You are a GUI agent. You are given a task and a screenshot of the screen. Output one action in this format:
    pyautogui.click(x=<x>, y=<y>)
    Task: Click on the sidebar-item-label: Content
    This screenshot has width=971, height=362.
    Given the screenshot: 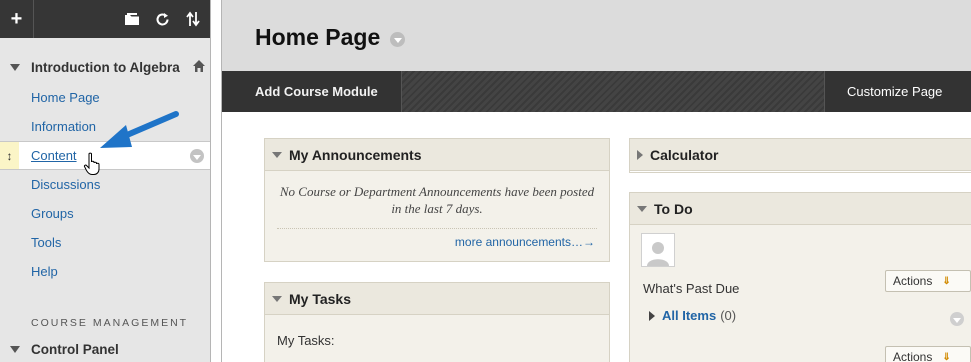 What is the action you would take?
    pyautogui.click(x=54, y=155)
    